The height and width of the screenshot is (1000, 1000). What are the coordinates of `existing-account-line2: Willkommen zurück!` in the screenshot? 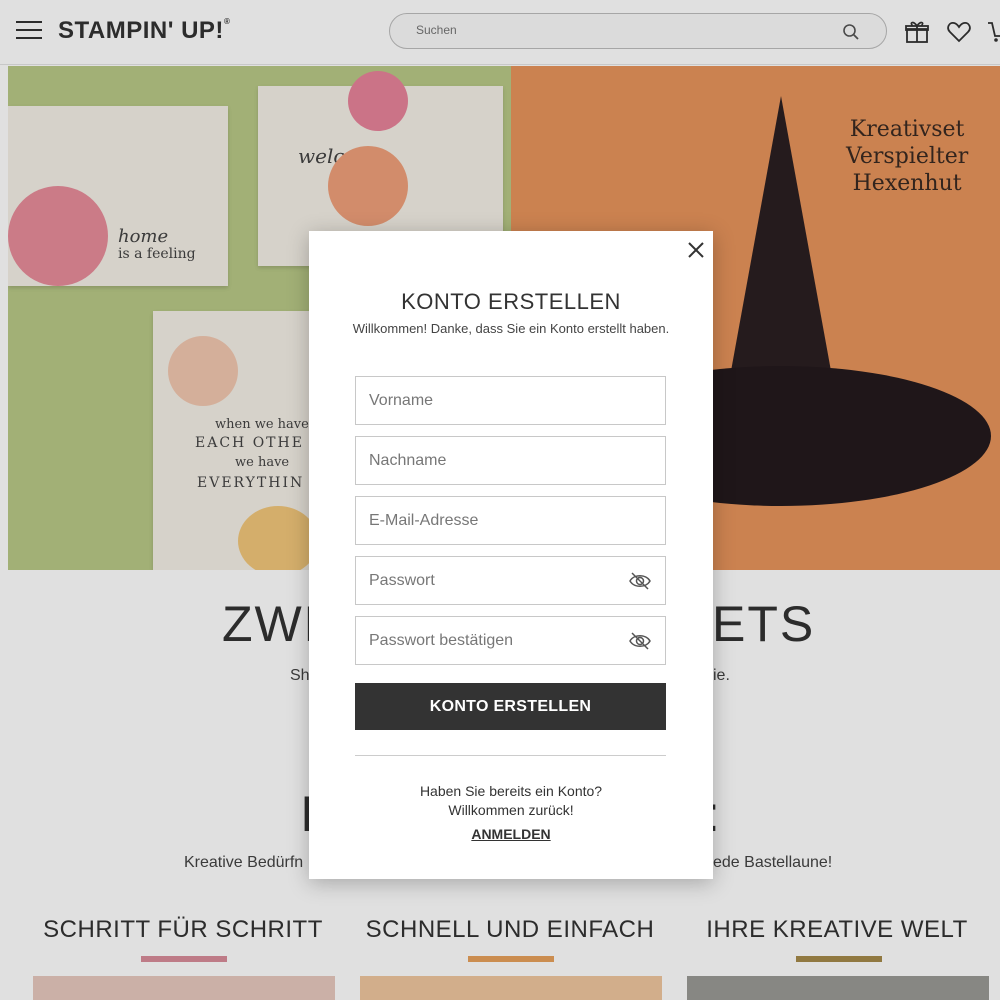 It's located at (511, 810).